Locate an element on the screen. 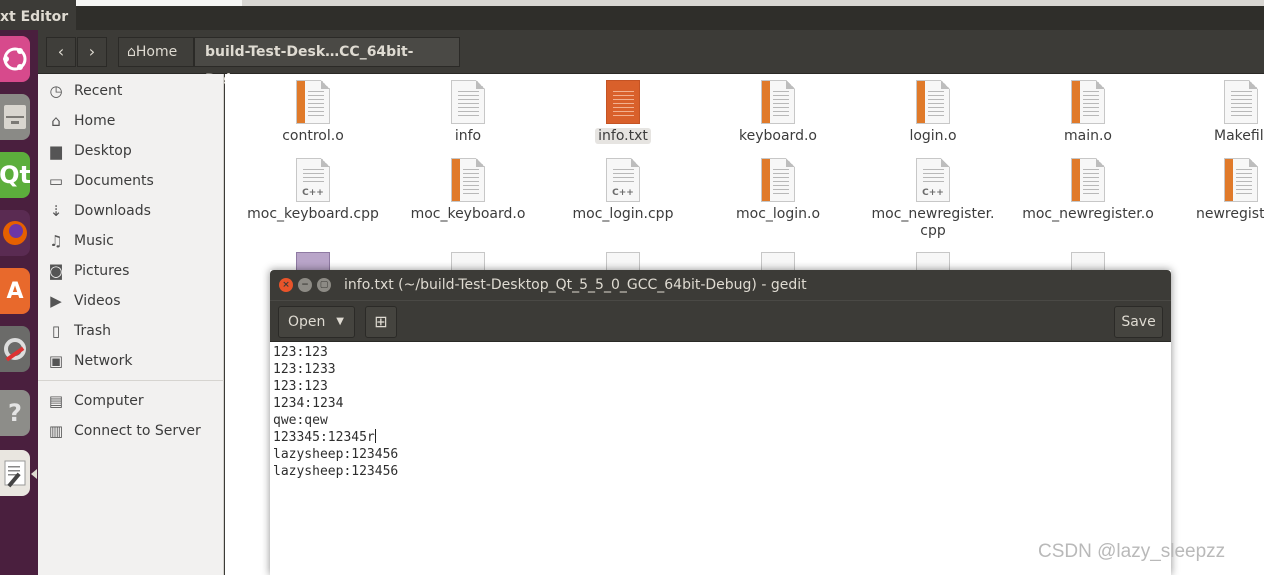 The height and width of the screenshot is (575, 1264). file-item: moc_newregister.o is located at coordinates (1088, 190).